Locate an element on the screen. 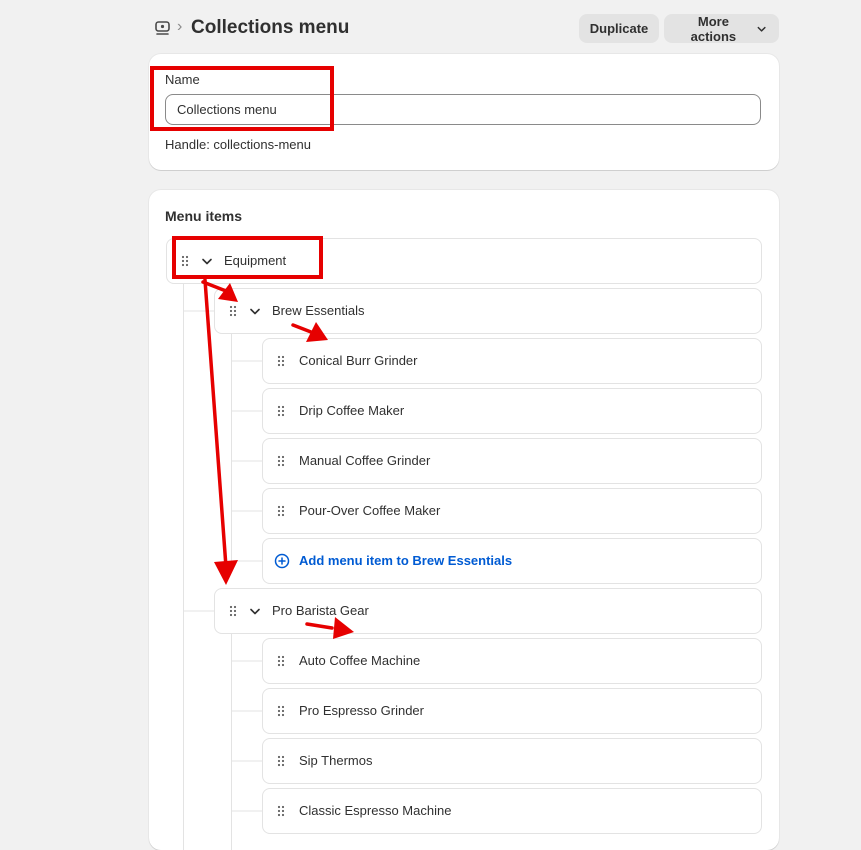 The height and width of the screenshot is (850, 861). menu-item-drip-coffee-maker: Drip Coffee Maker is located at coordinates (512, 411).